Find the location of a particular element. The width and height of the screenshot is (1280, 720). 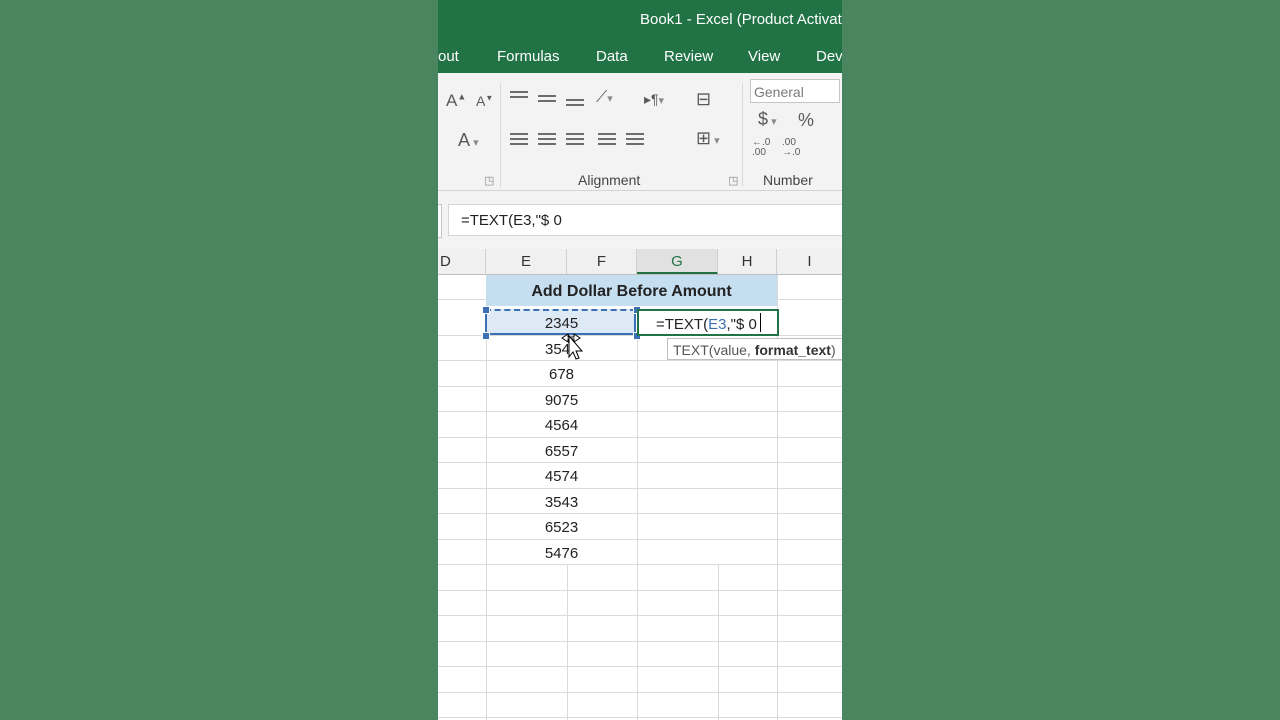

column-headers: D E F G H I is located at coordinates (640, 262).